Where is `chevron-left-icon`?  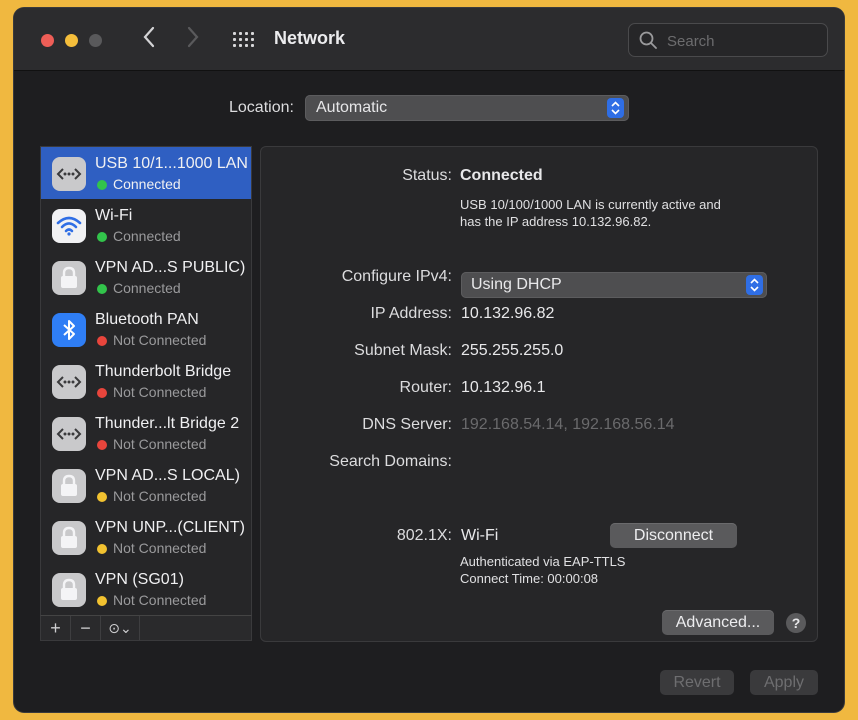
chevron-left-icon is located at coordinates (149, 37).